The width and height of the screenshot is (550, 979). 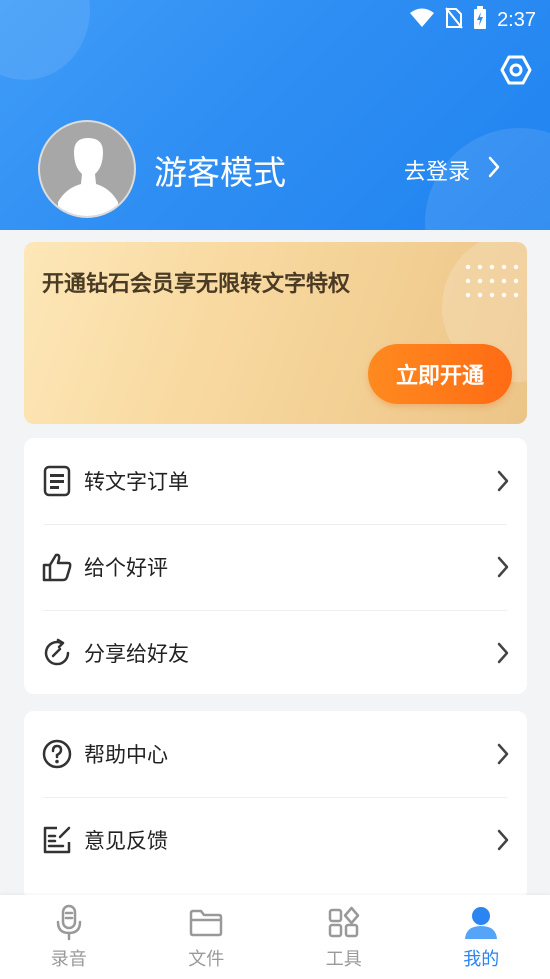 I want to click on settings-hexagon-icon, so click(x=516, y=72).